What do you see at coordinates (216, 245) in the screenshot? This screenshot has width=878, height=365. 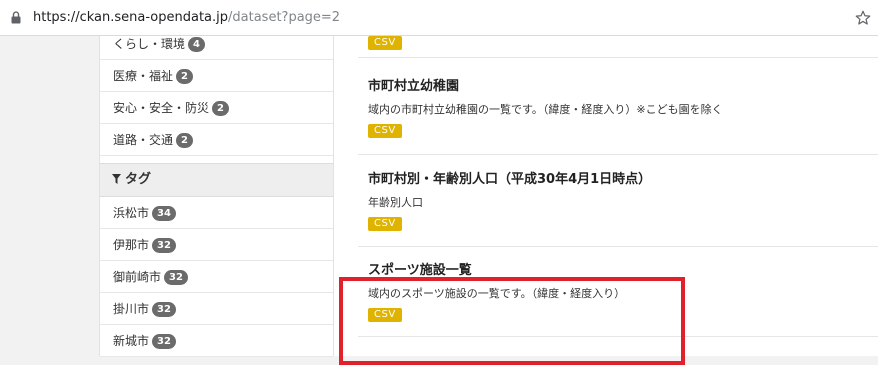 I see `tag-item: 伊那市 32` at bounding box center [216, 245].